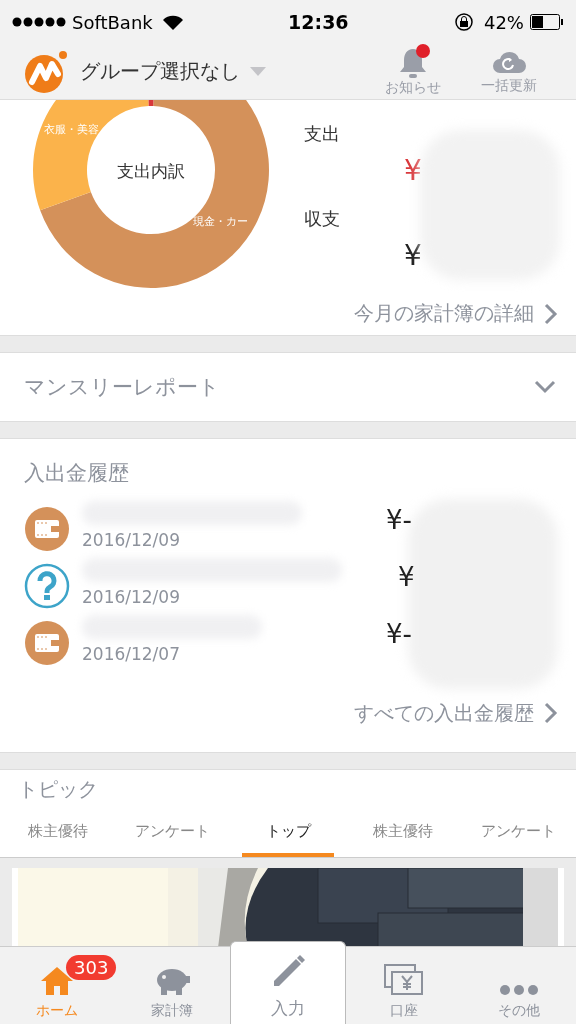 This screenshot has height=1024, width=576. What do you see at coordinates (71, 129) in the screenshot?
I see `slice-label: 衣服・美容` at bounding box center [71, 129].